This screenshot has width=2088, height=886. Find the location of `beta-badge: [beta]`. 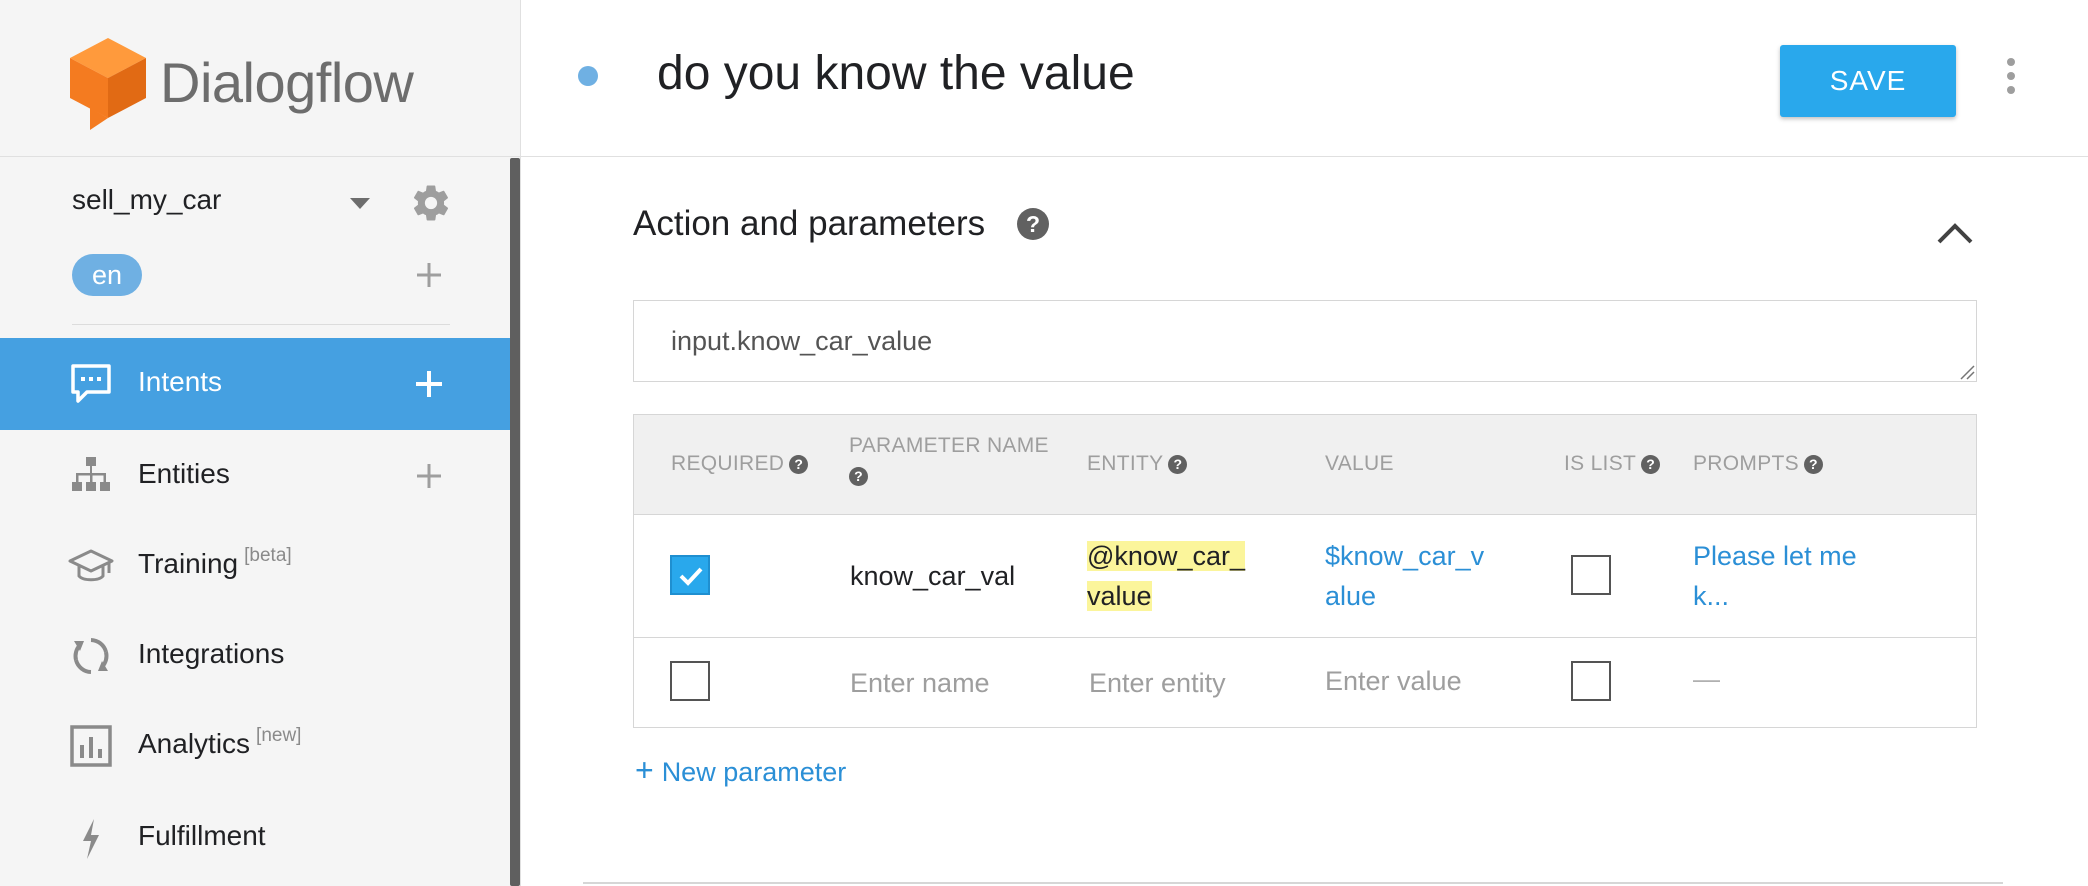

beta-badge: [beta] is located at coordinates (268, 555).